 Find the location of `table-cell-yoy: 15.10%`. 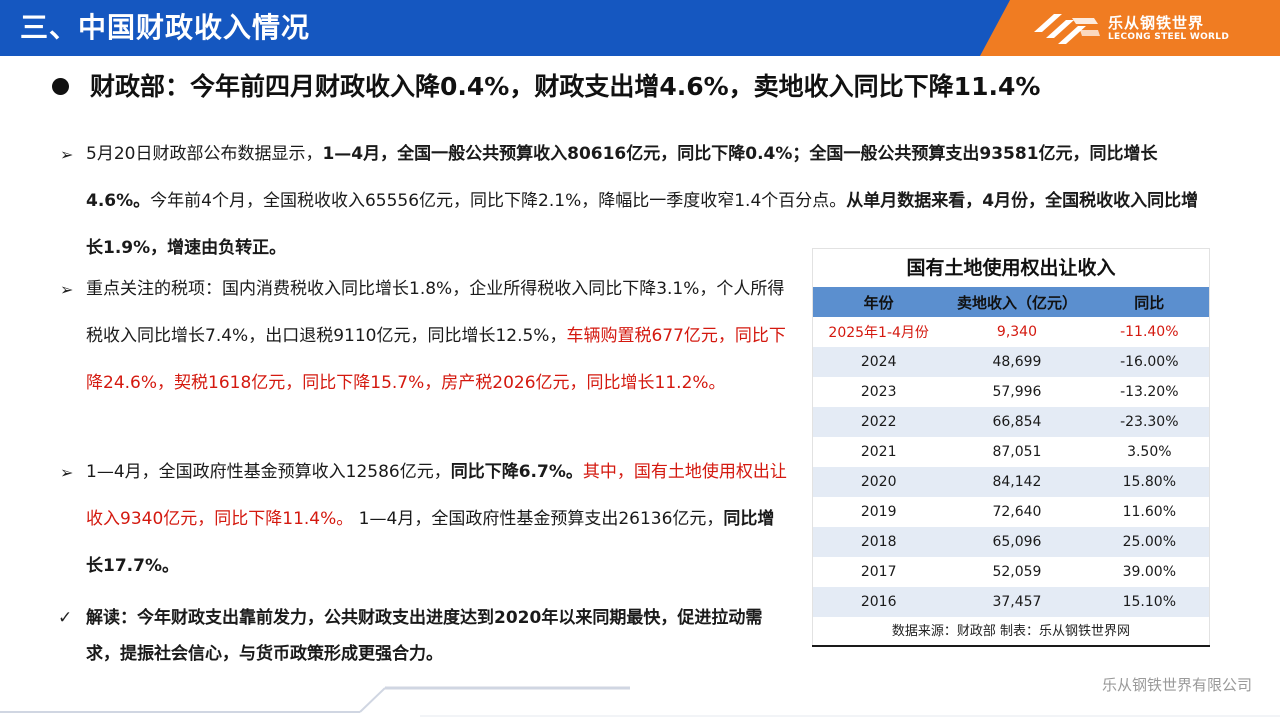

table-cell-yoy: 15.10% is located at coordinates (1149, 602).